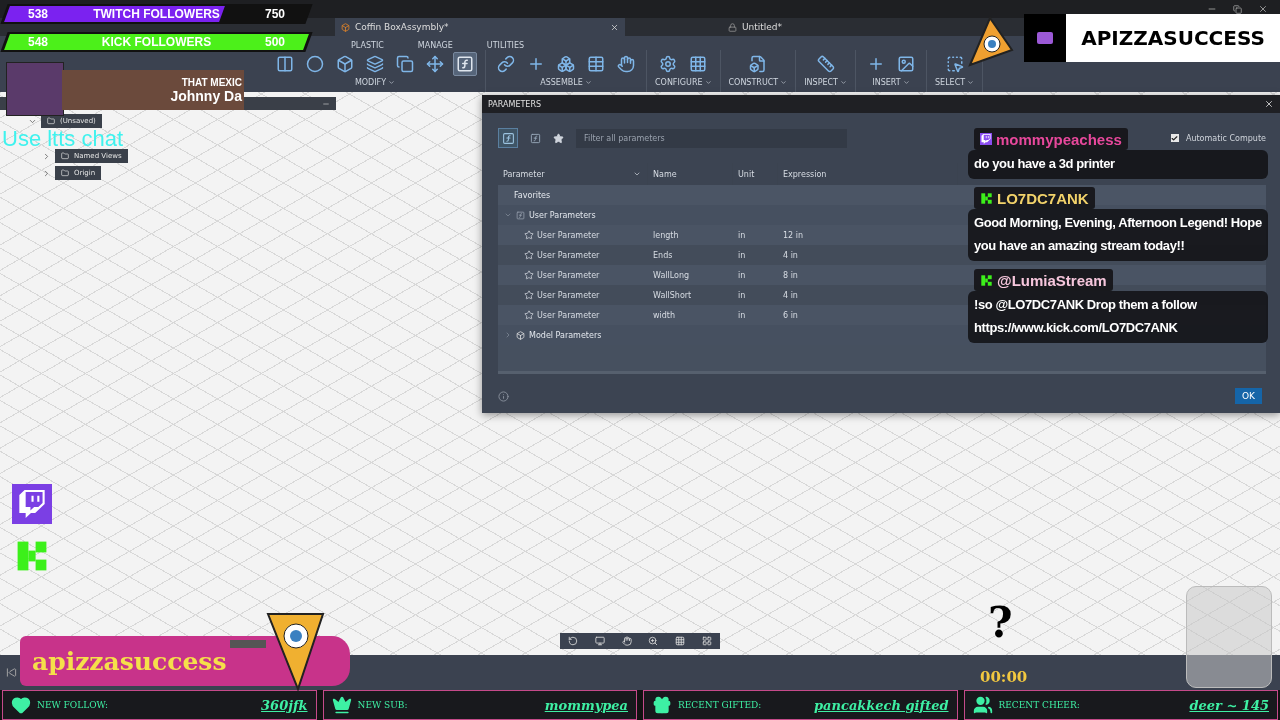  I want to click on orbit-icon, so click(573, 641).